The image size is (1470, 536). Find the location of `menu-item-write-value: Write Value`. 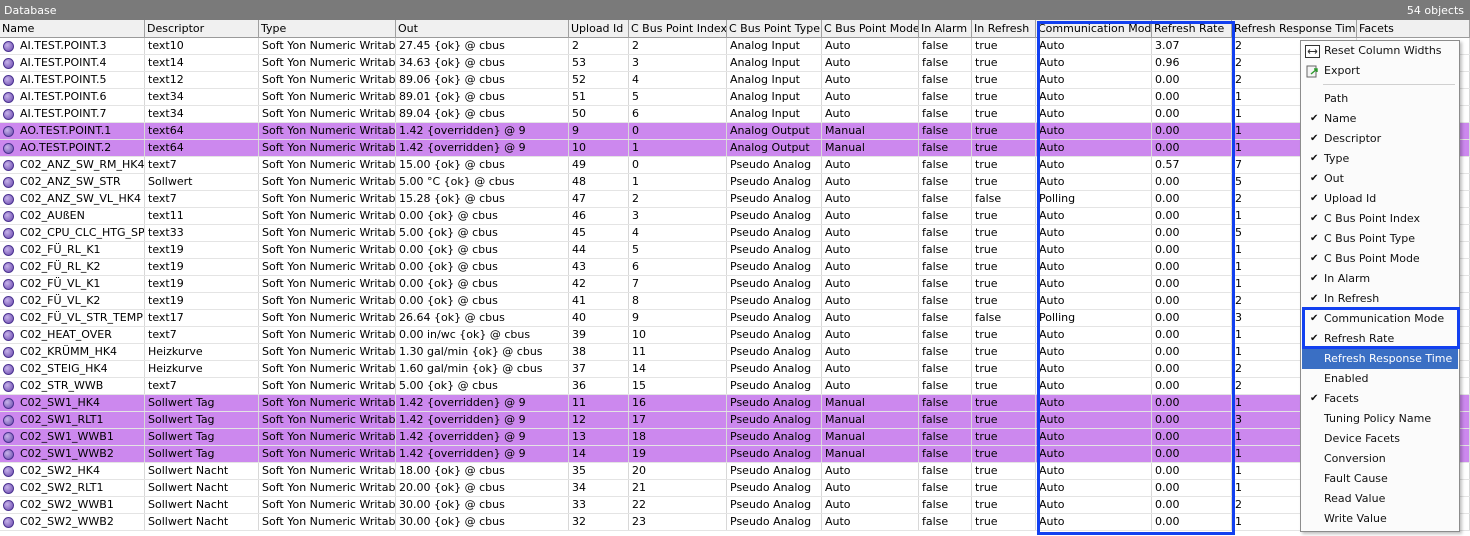

menu-item-write-value: Write Value is located at coordinates (1380, 519).